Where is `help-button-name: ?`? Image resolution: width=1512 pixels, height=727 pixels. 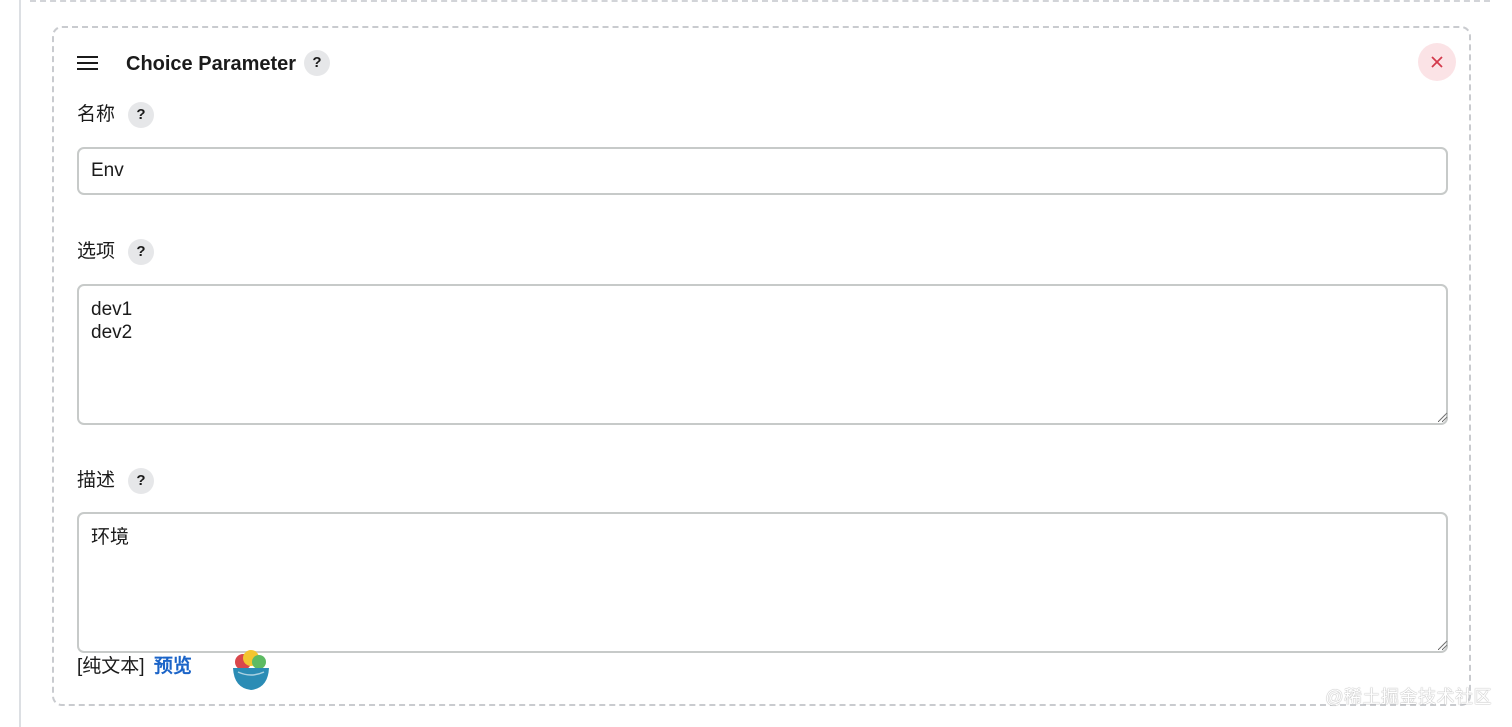 help-button-name: ? is located at coordinates (141, 115).